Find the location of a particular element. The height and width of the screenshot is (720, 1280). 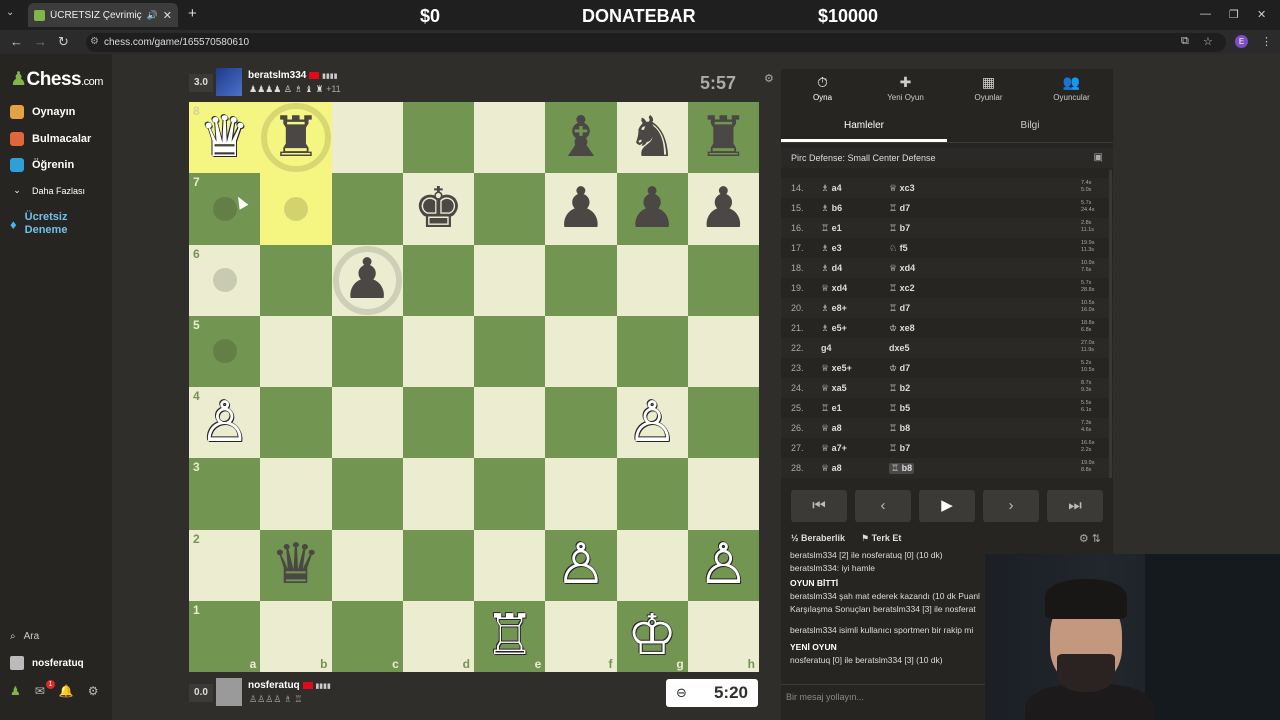

bell-icon: 🔔 is located at coordinates (66, 691).